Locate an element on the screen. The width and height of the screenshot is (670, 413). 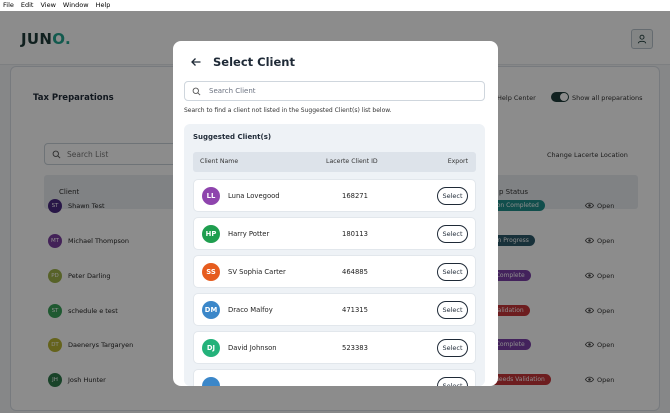
lacerte-client-id: 471315 is located at coordinates (355, 310).